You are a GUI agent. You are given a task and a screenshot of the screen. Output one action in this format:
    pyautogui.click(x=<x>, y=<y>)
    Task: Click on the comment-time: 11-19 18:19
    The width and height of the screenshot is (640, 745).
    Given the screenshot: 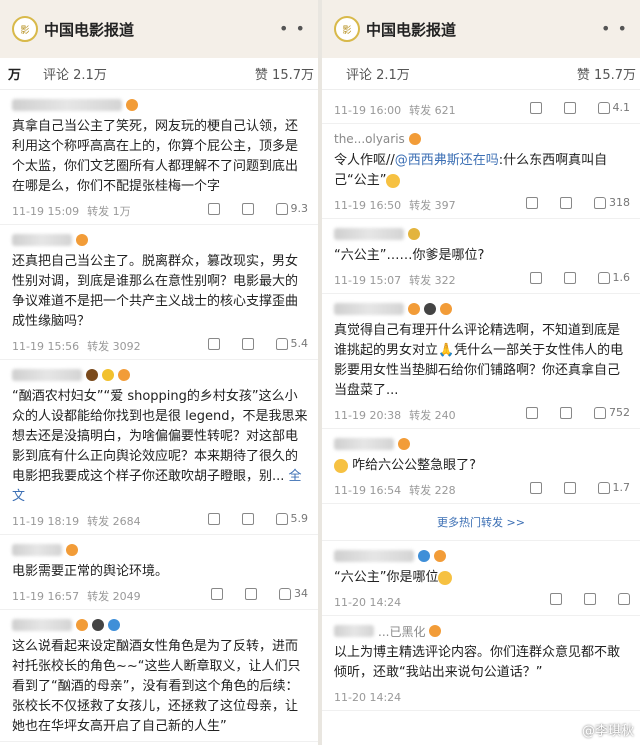 What is the action you would take?
    pyautogui.click(x=46, y=521)
    